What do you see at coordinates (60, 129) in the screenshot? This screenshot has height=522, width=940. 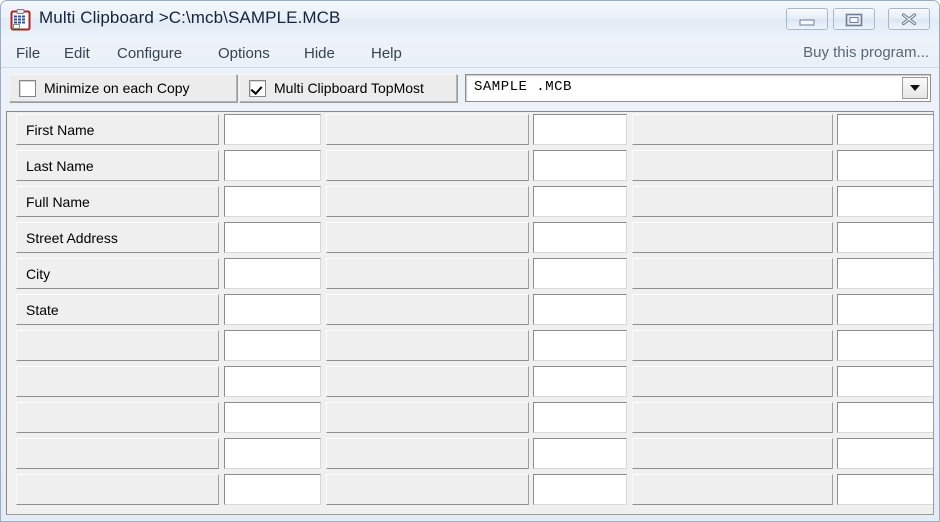 I see `row-label-cell-text: First Name` at bounding box center [60, 129].